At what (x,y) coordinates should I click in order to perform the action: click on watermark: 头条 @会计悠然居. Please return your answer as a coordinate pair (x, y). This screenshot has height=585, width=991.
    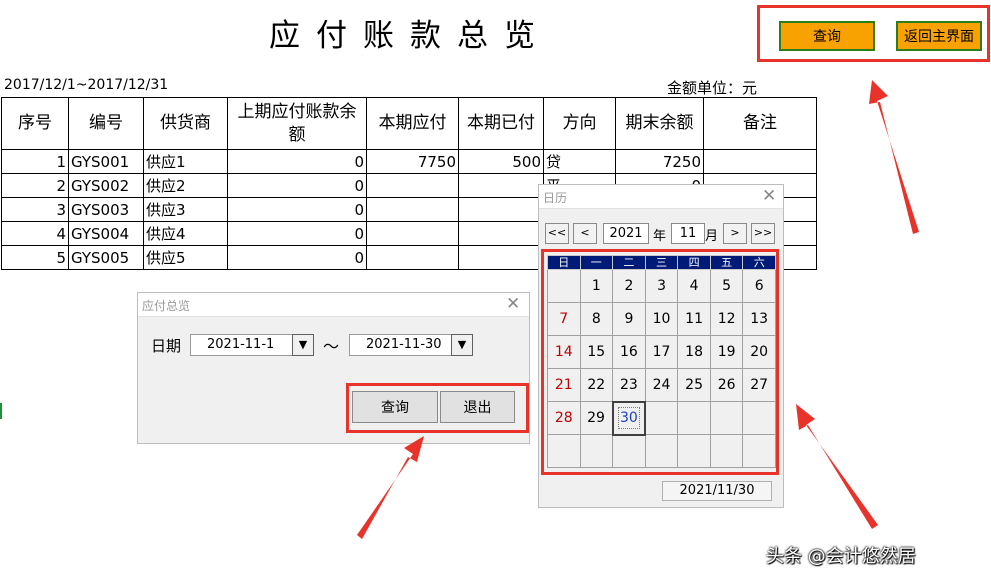
    Looking at the image, I should click on (841, 556).